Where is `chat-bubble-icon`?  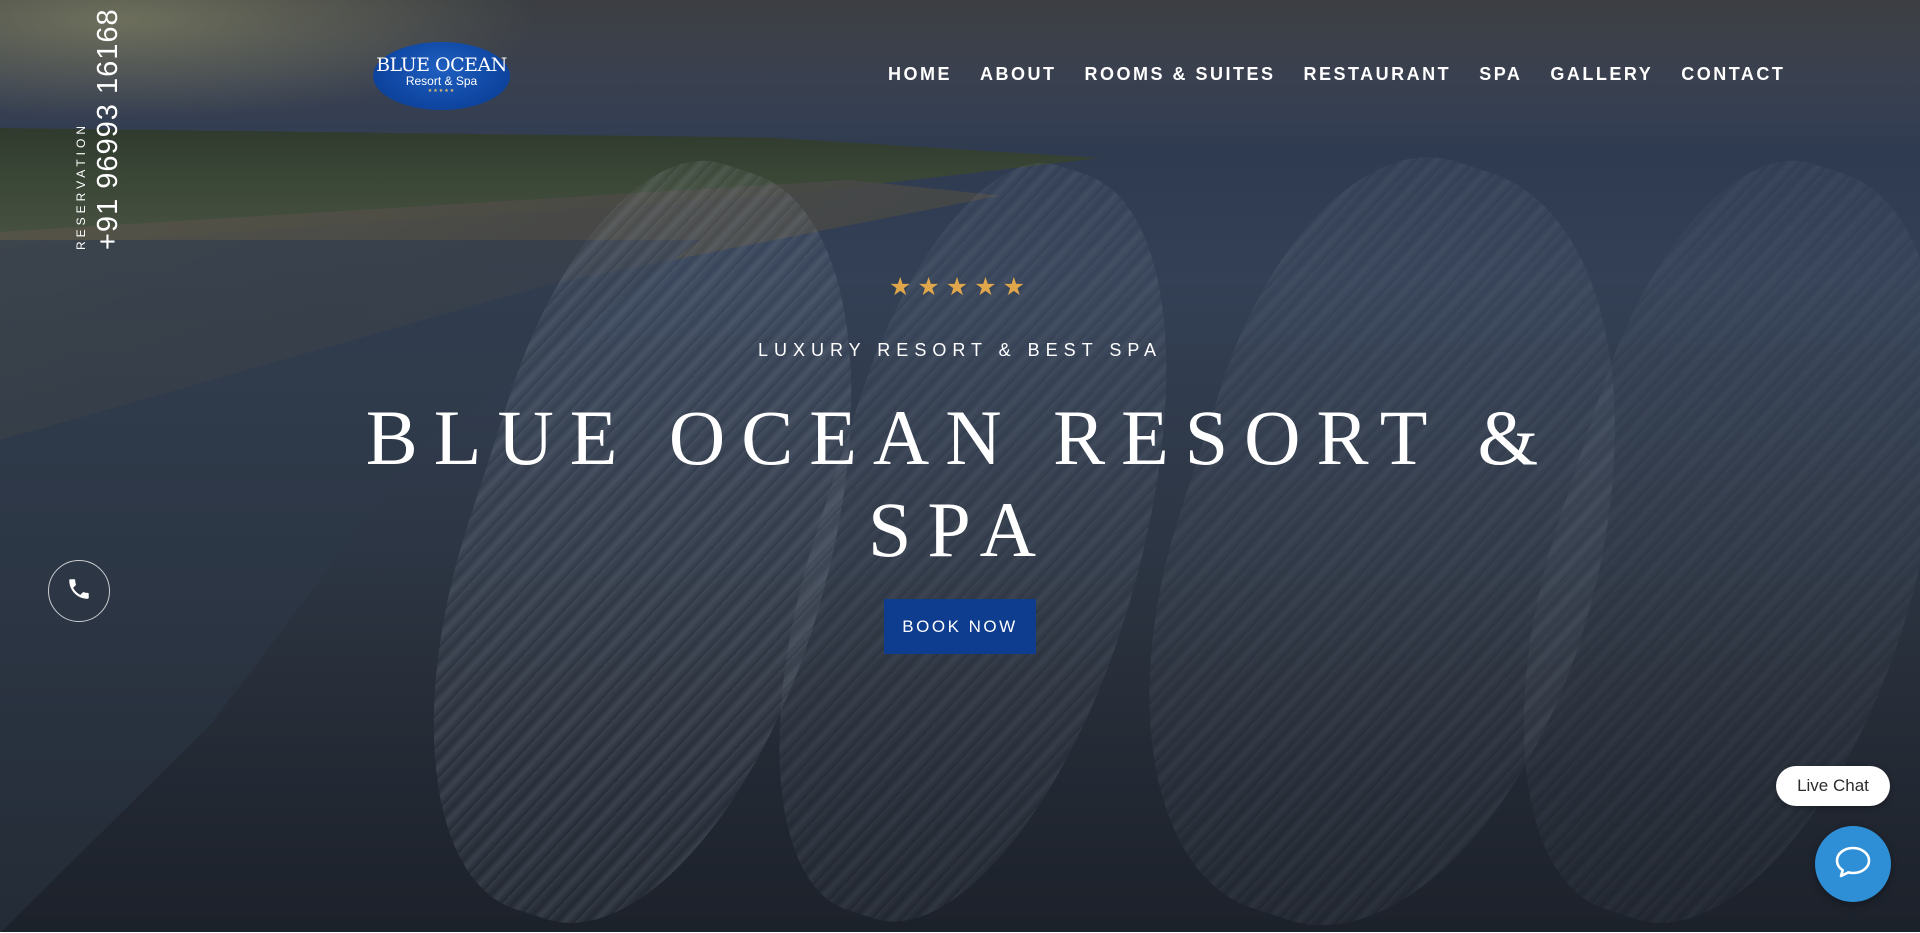
chat-bubble-icon is located at coordinates (1853, 864).